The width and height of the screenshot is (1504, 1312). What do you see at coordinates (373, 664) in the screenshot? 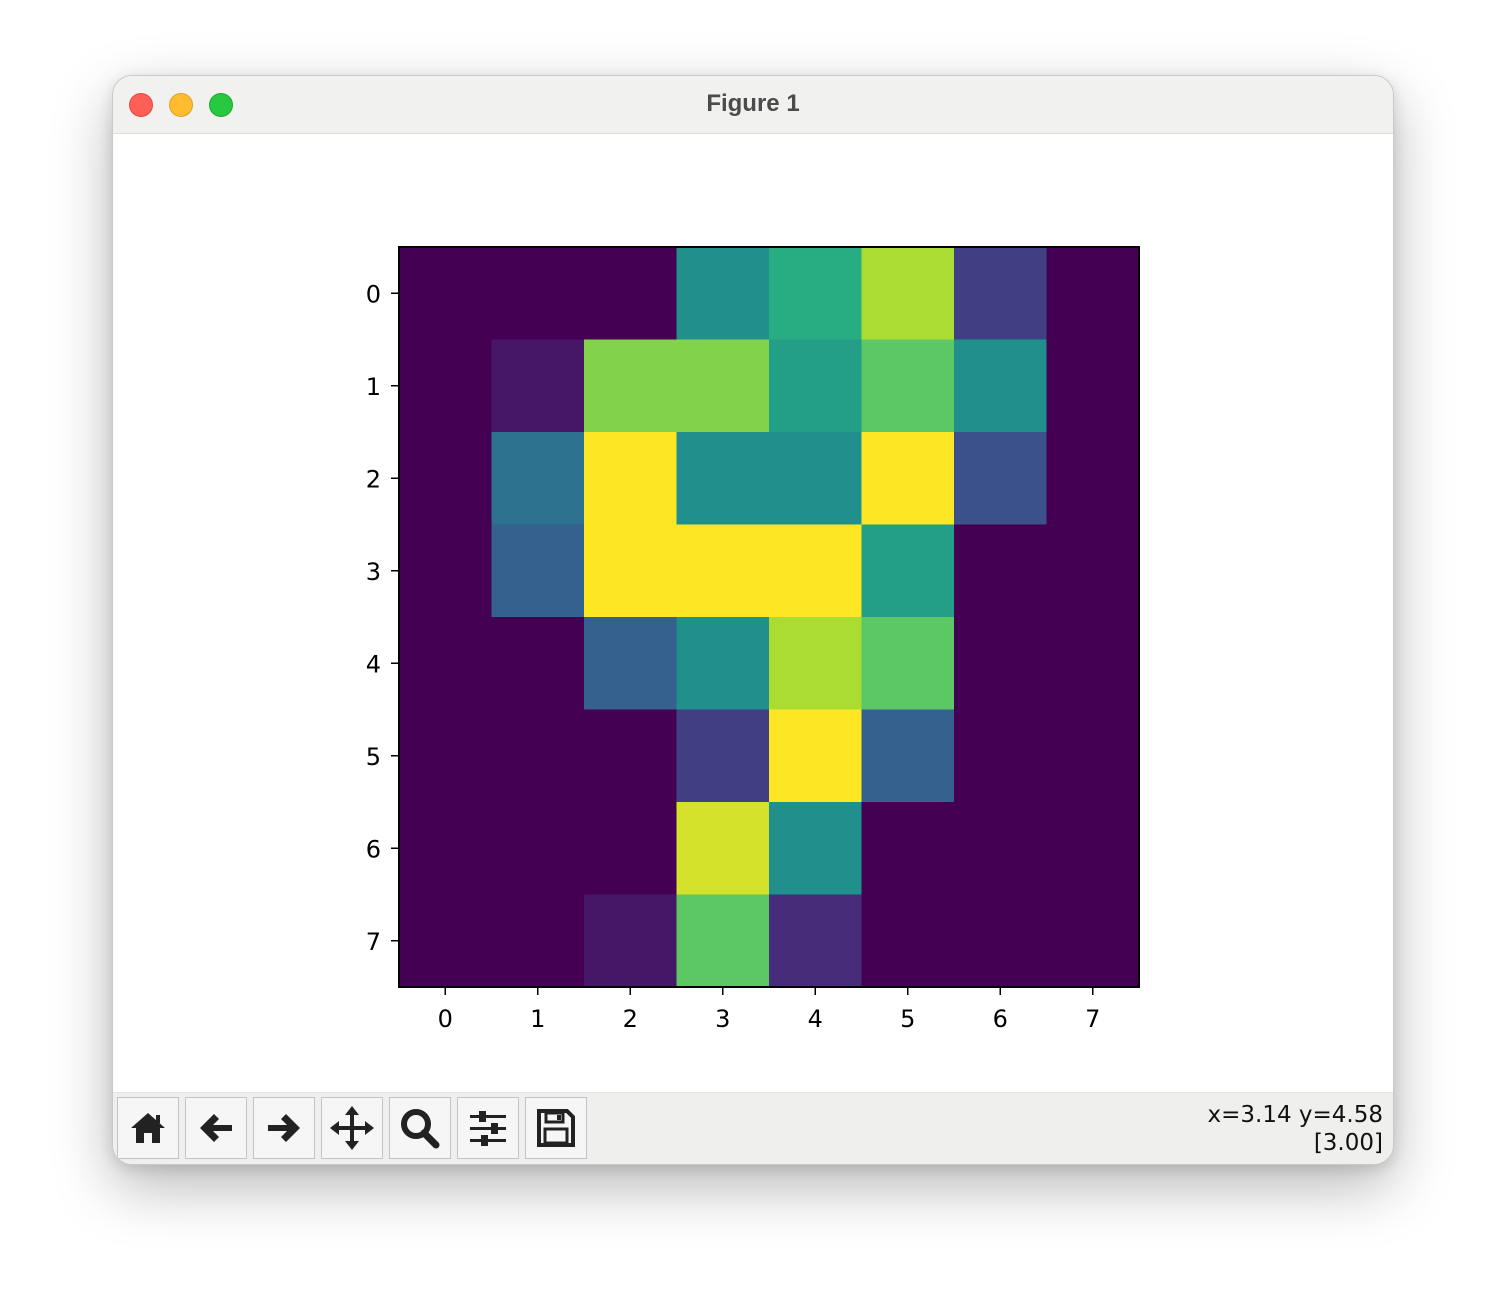
I see `y-tick-label: 4` at bounding box center [373, 664].